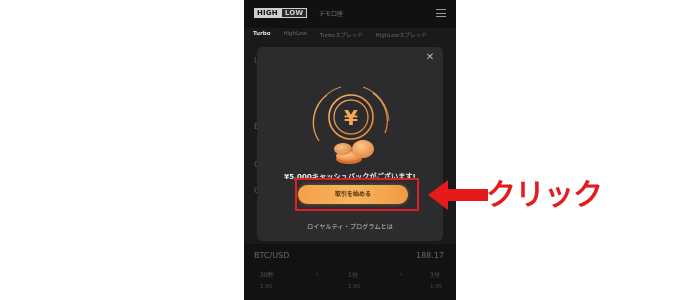  Describe the element at coordinates (353, 194) in the screenshot. I see `start-trading-button: 取引を始める` at that location.